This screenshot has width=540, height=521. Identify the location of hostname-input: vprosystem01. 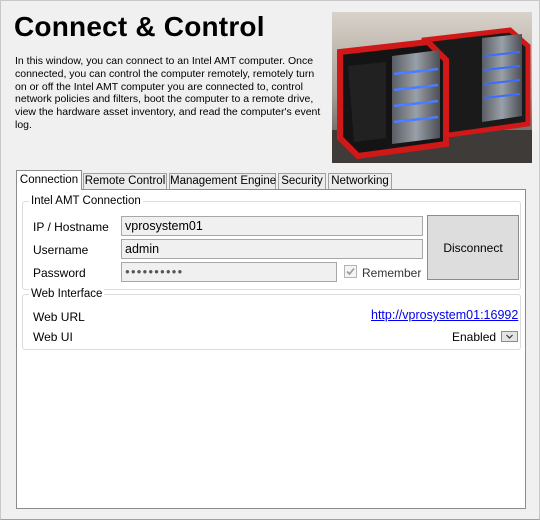
(272, 226).